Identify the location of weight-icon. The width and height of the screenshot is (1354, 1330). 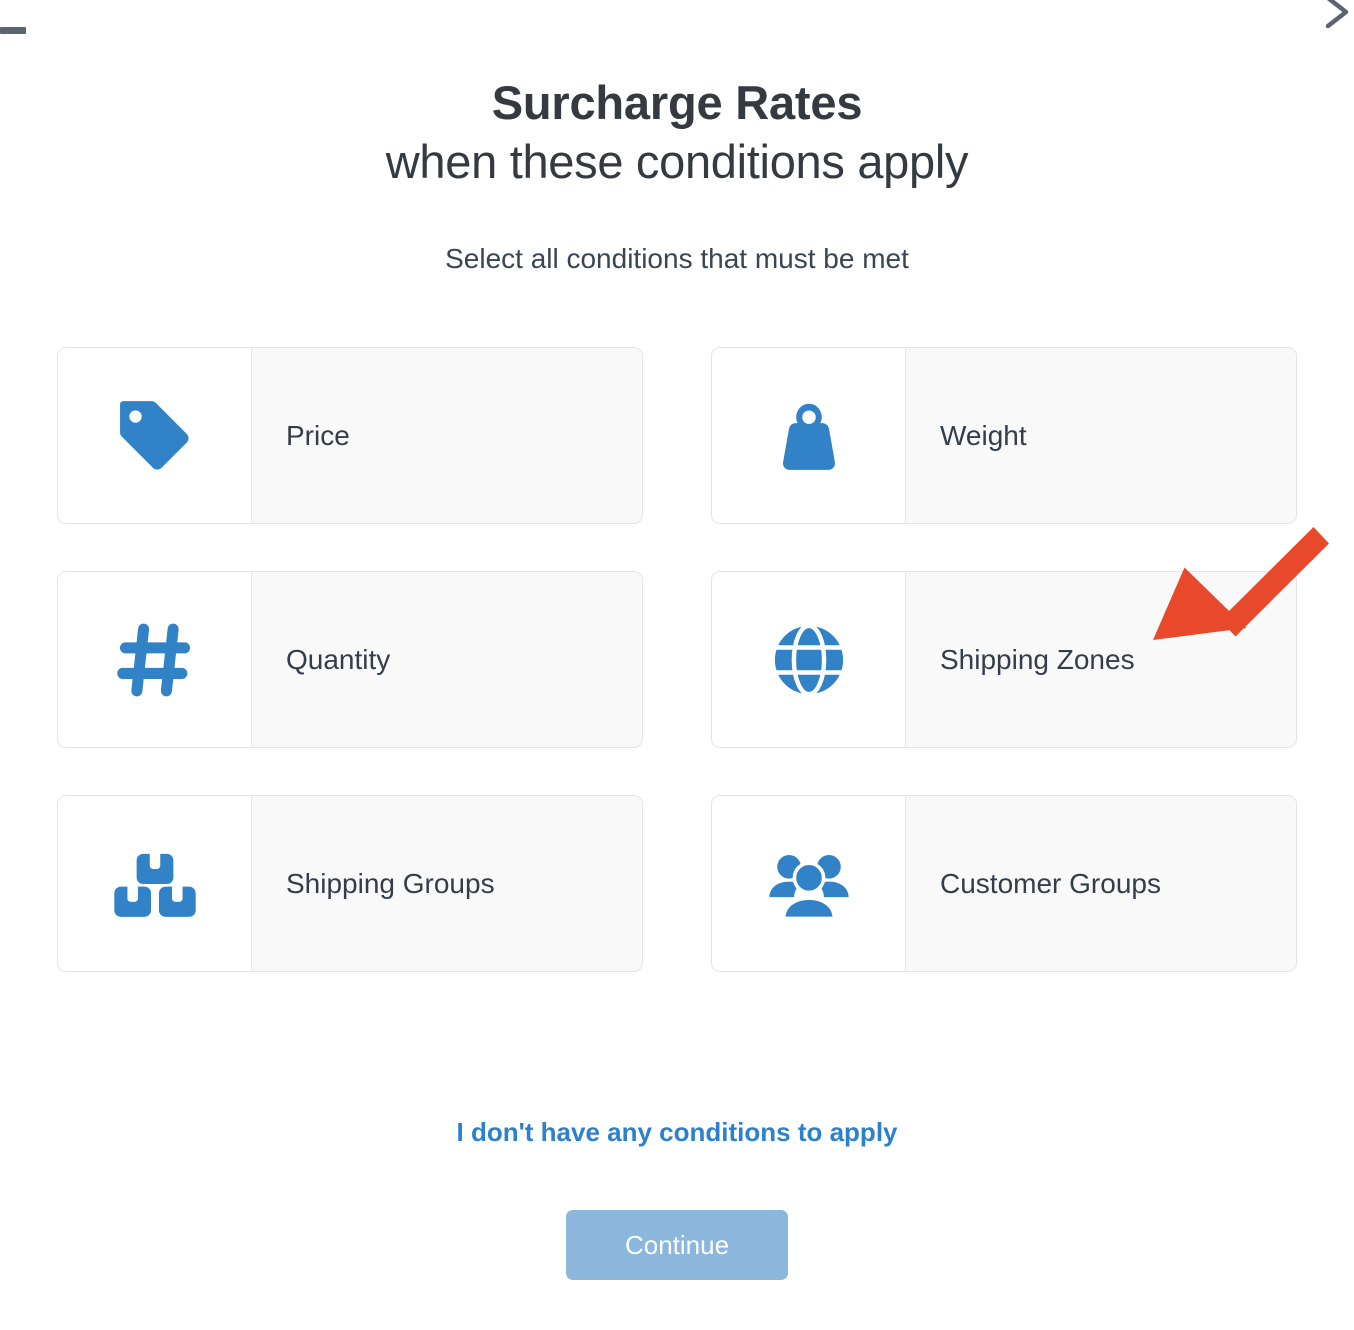
(809, 435).